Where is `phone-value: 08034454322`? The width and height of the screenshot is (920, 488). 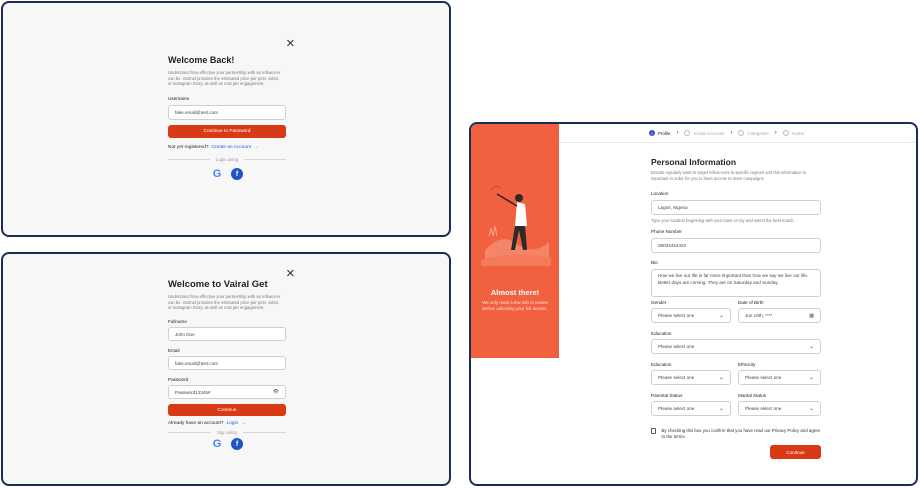 phone-value: 08034454322 is located at coordinates (672, 245).